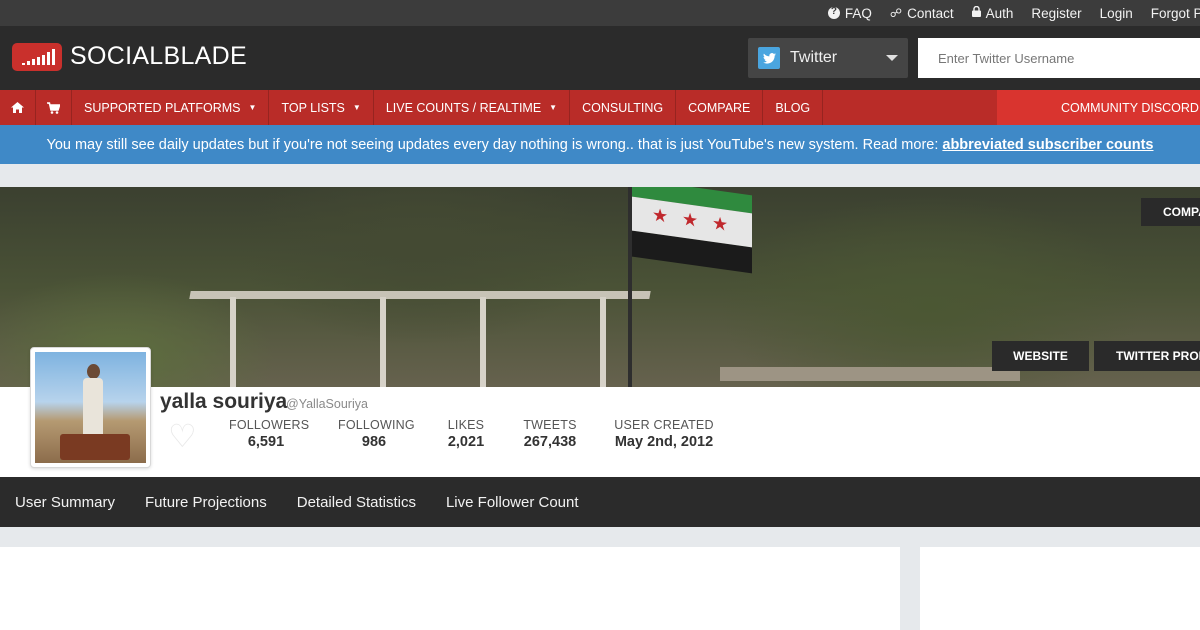 The width and height of the screenshot is (1200, 630). What do you see at coordinates (896, 13) in the screenshot?
I see `ticket-icon: ☍` at bounding box center [896, 13].